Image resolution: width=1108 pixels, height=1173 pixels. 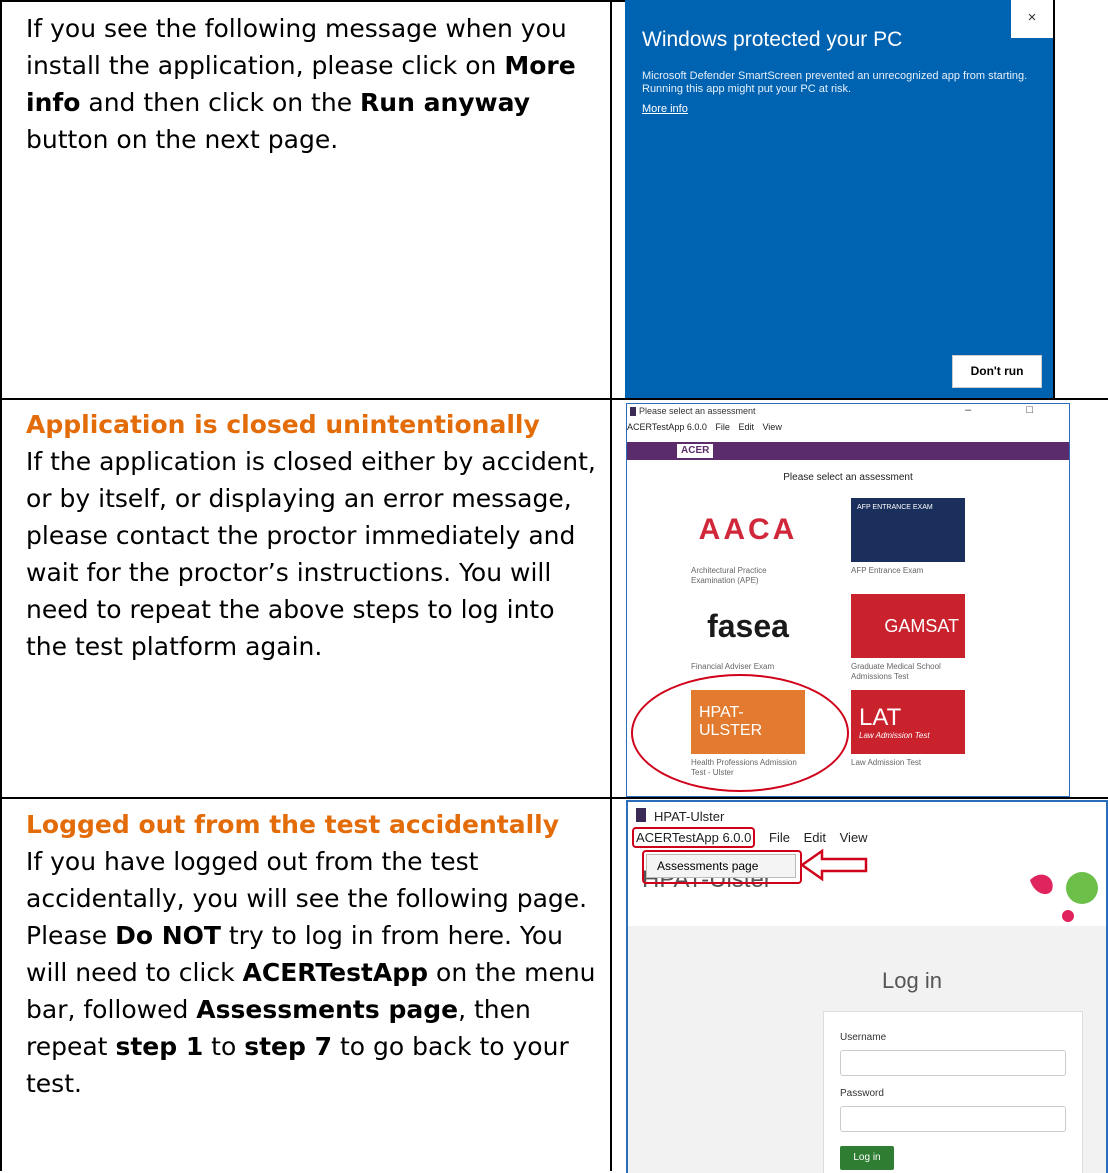 What do you see at coordinates (997, 371) in the screenshot?
I see `dont-run-button: Don't run` at bounding box center [997, 371].